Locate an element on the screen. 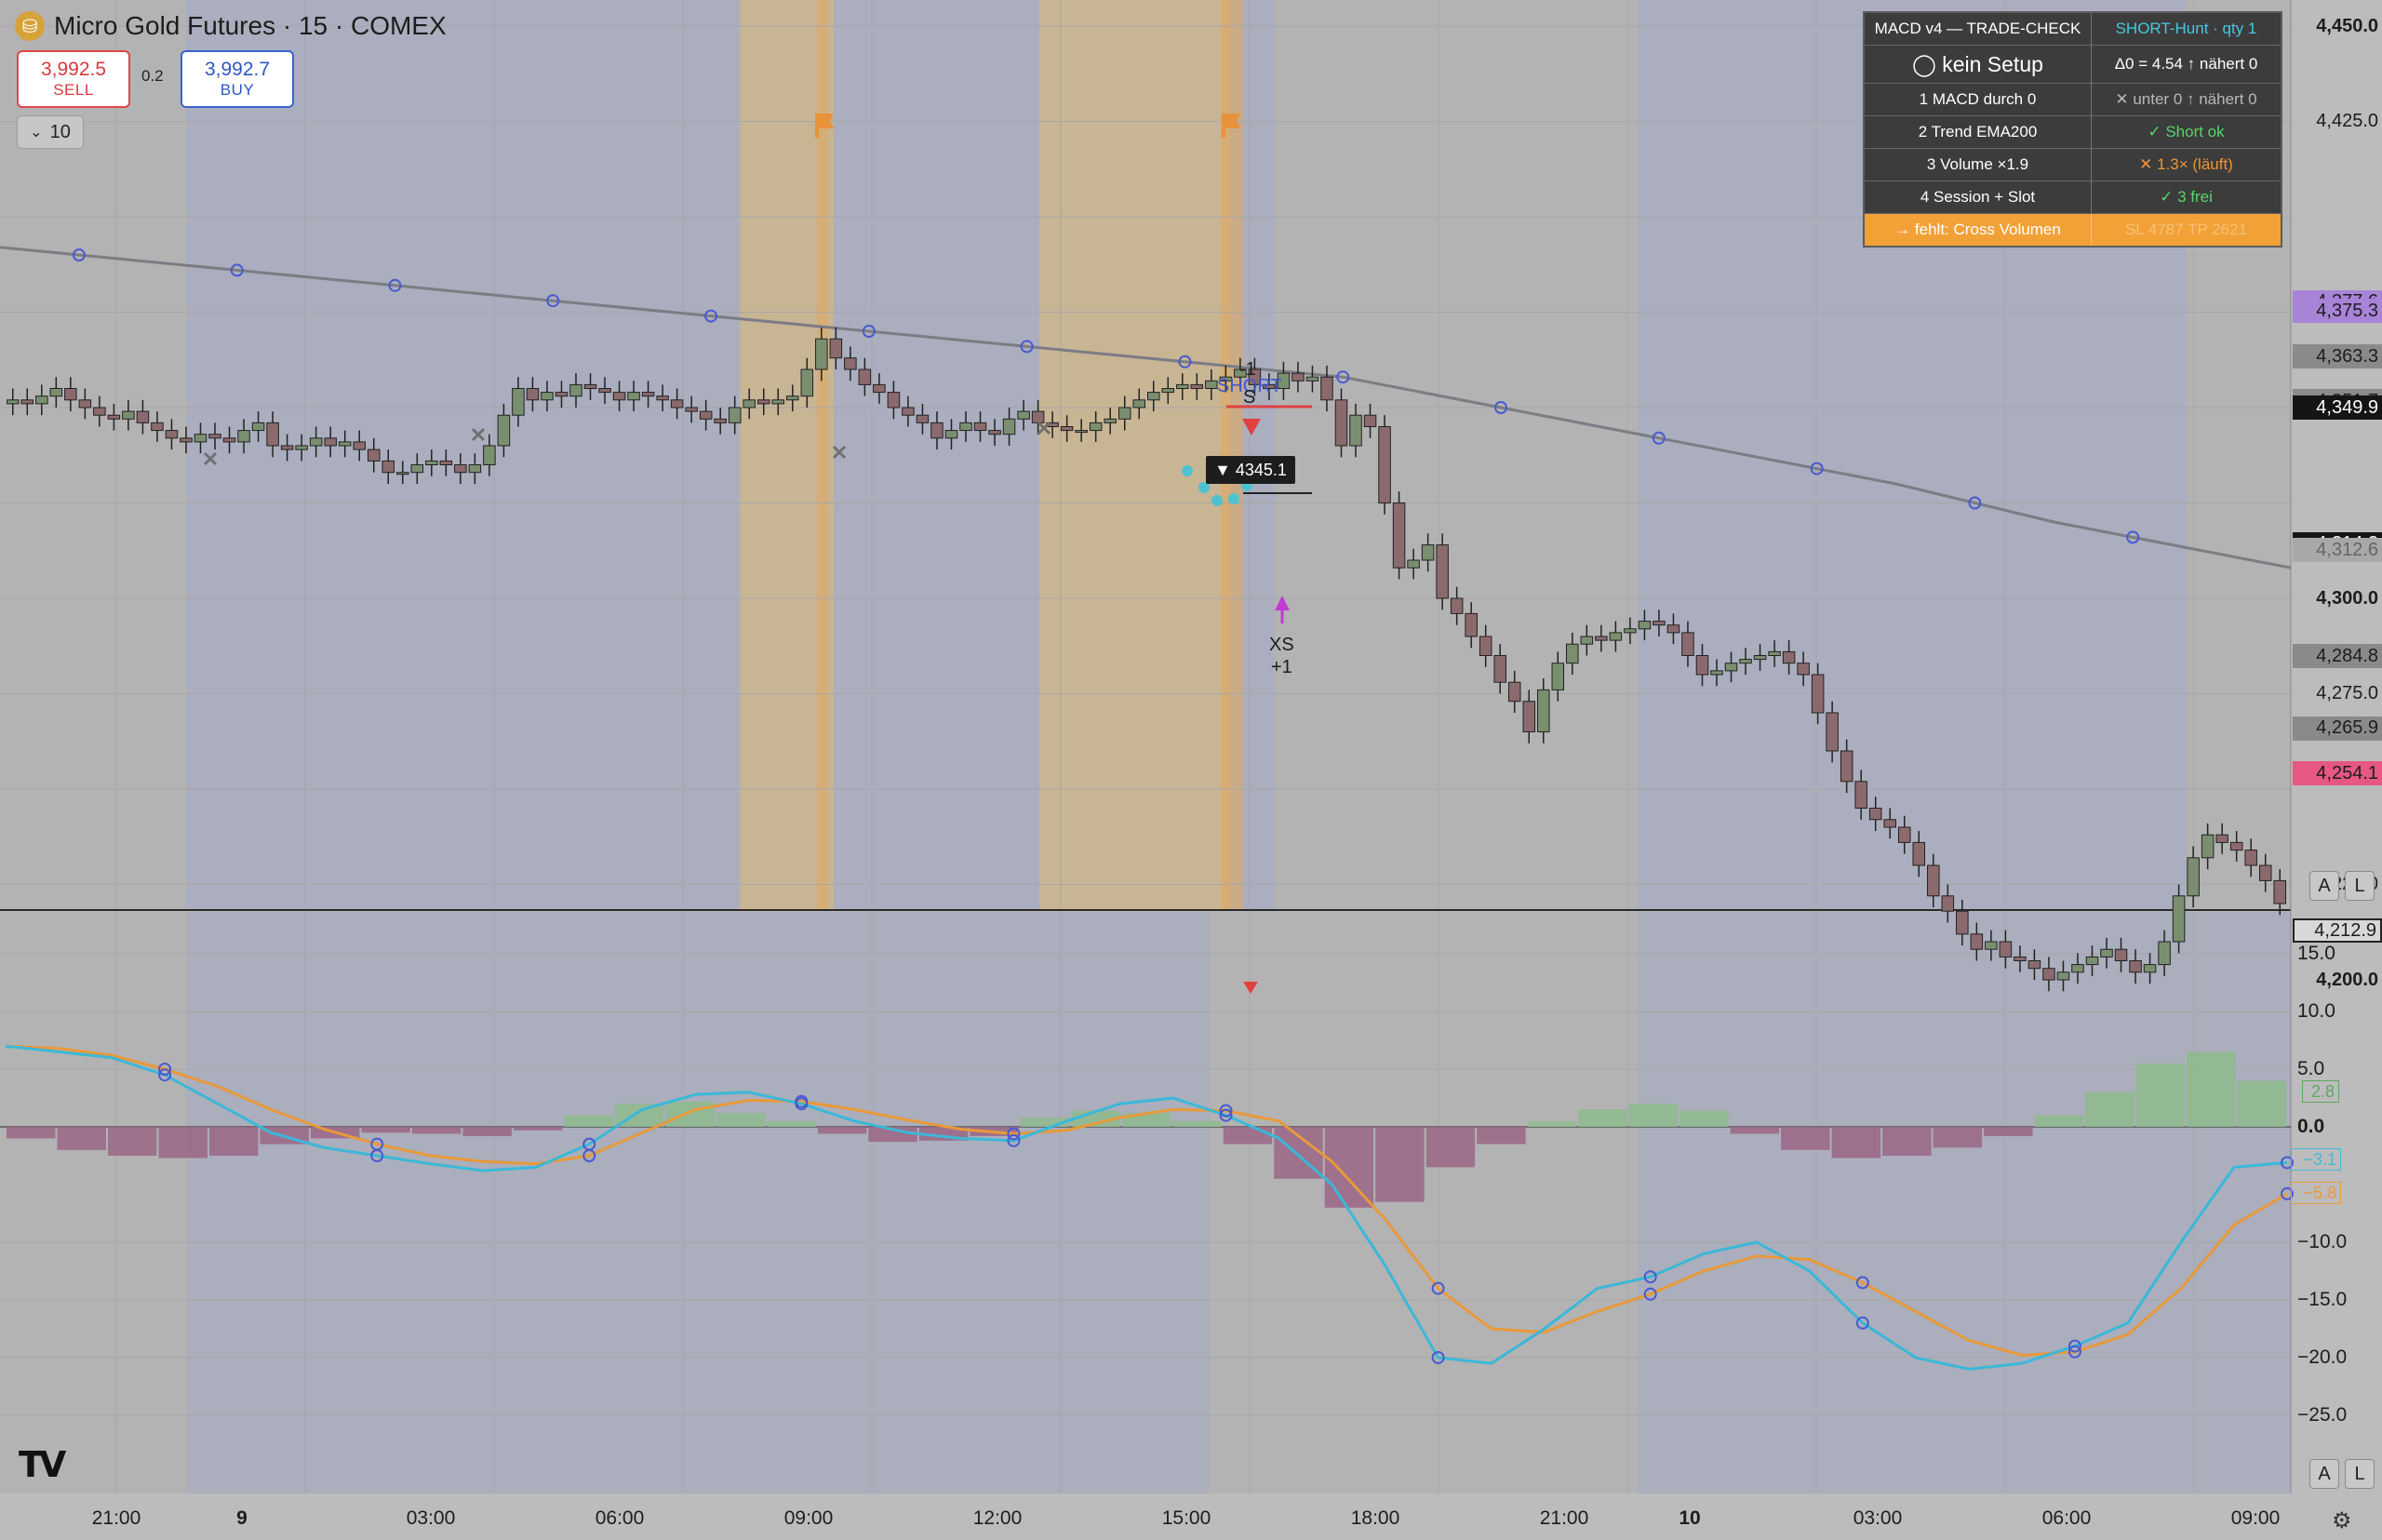 This screenshot has height=1540, width=2382. price-axis-label: 4,284.8 is located at coordinates (2337, 656).